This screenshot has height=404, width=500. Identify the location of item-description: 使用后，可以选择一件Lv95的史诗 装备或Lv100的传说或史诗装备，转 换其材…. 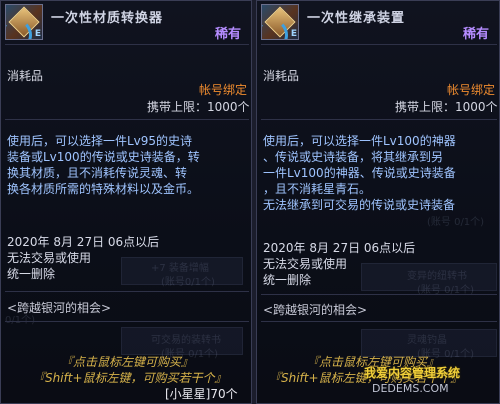
(103, 165).